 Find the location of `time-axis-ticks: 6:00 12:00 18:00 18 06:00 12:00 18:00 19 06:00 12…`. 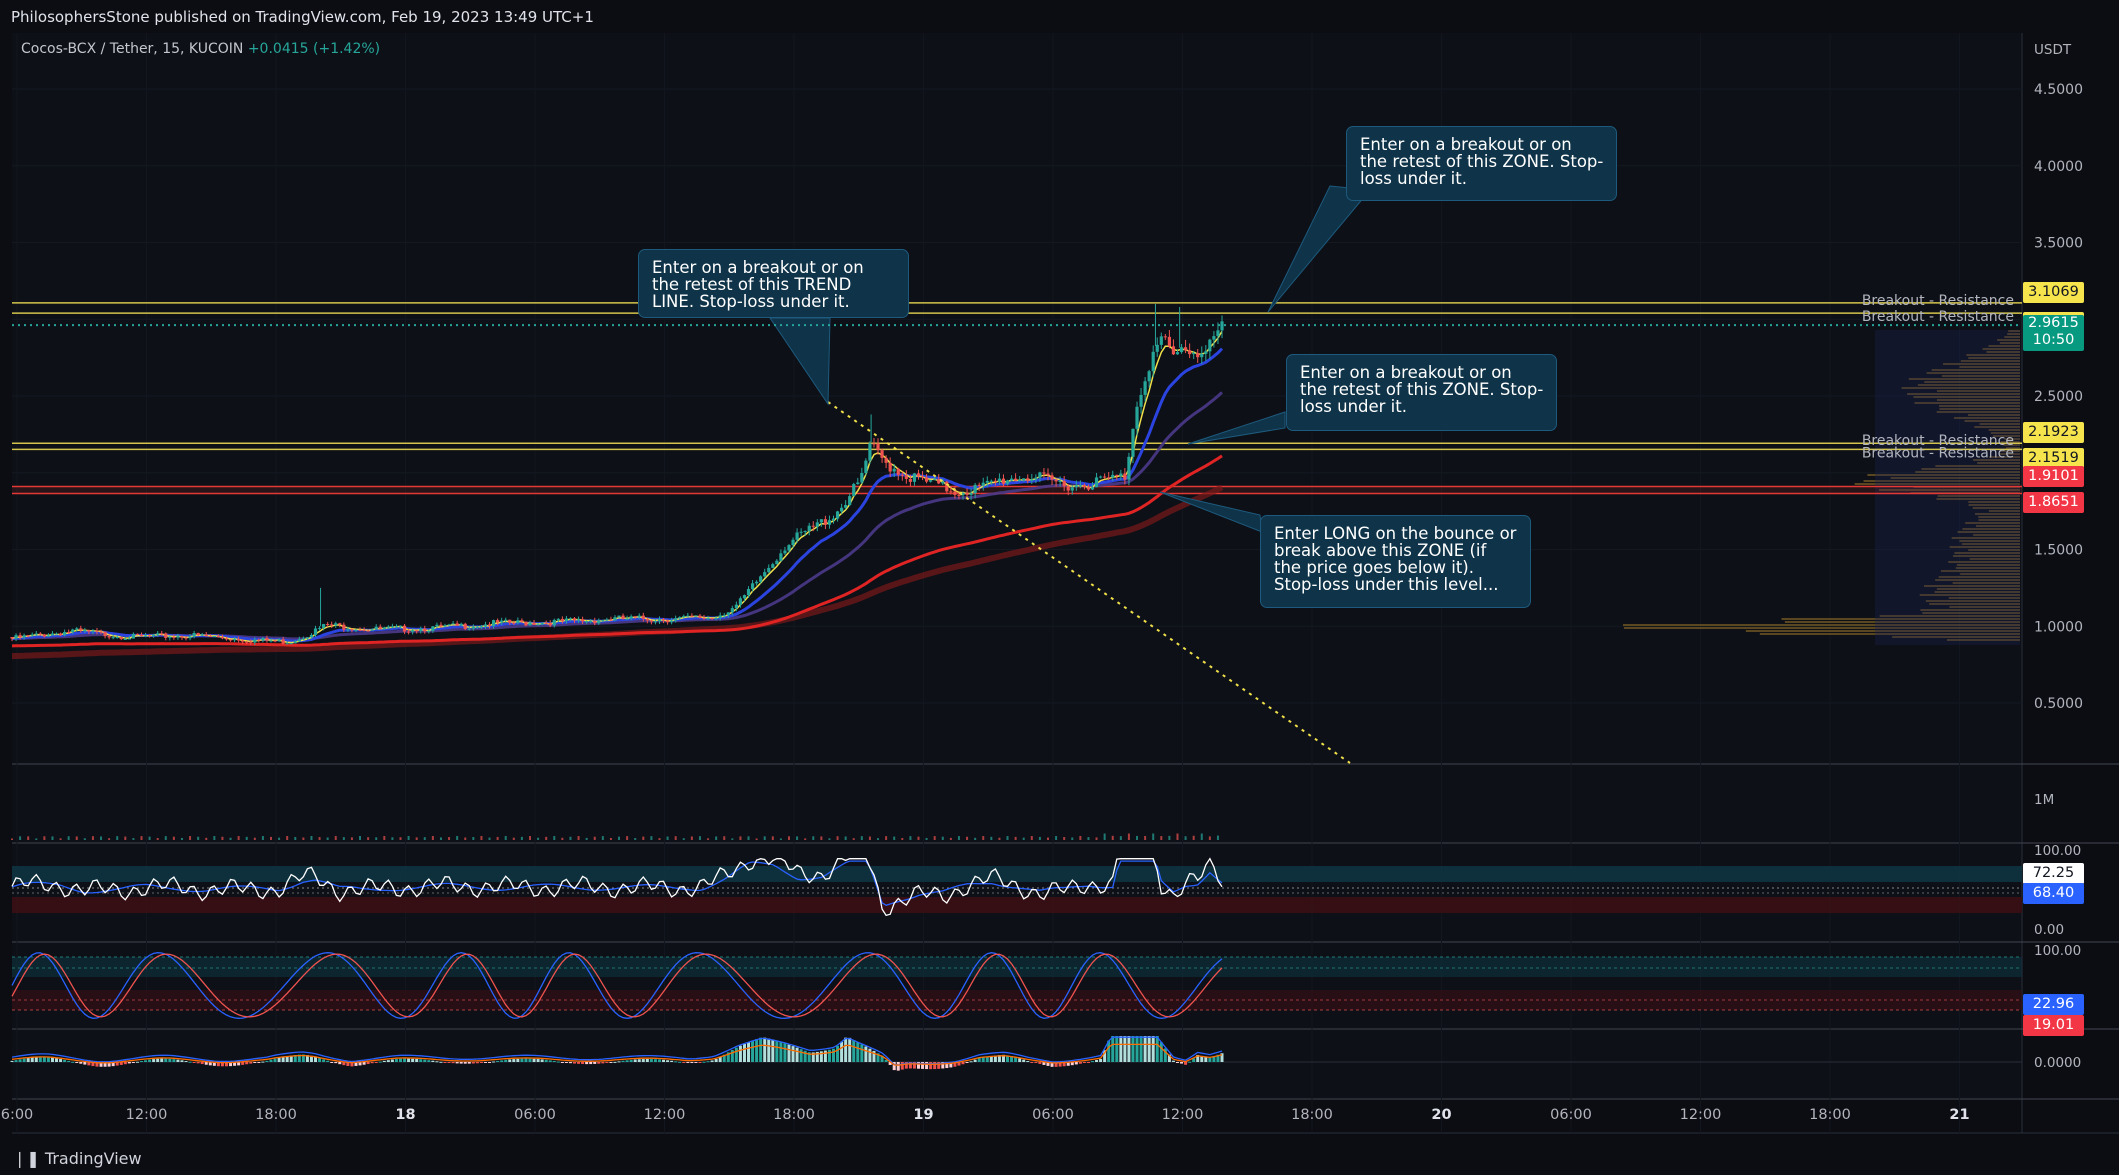

time-axis-ticks: 6:00 12:00 18:00 18 06:00 12:00 18:00 19 06:00 12… is located at coordinates (985, 1115).